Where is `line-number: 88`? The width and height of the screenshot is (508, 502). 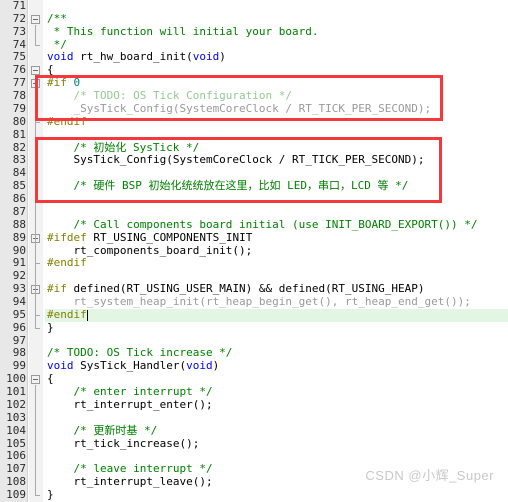 line-number: 88 is located at coordinates (19, 224).